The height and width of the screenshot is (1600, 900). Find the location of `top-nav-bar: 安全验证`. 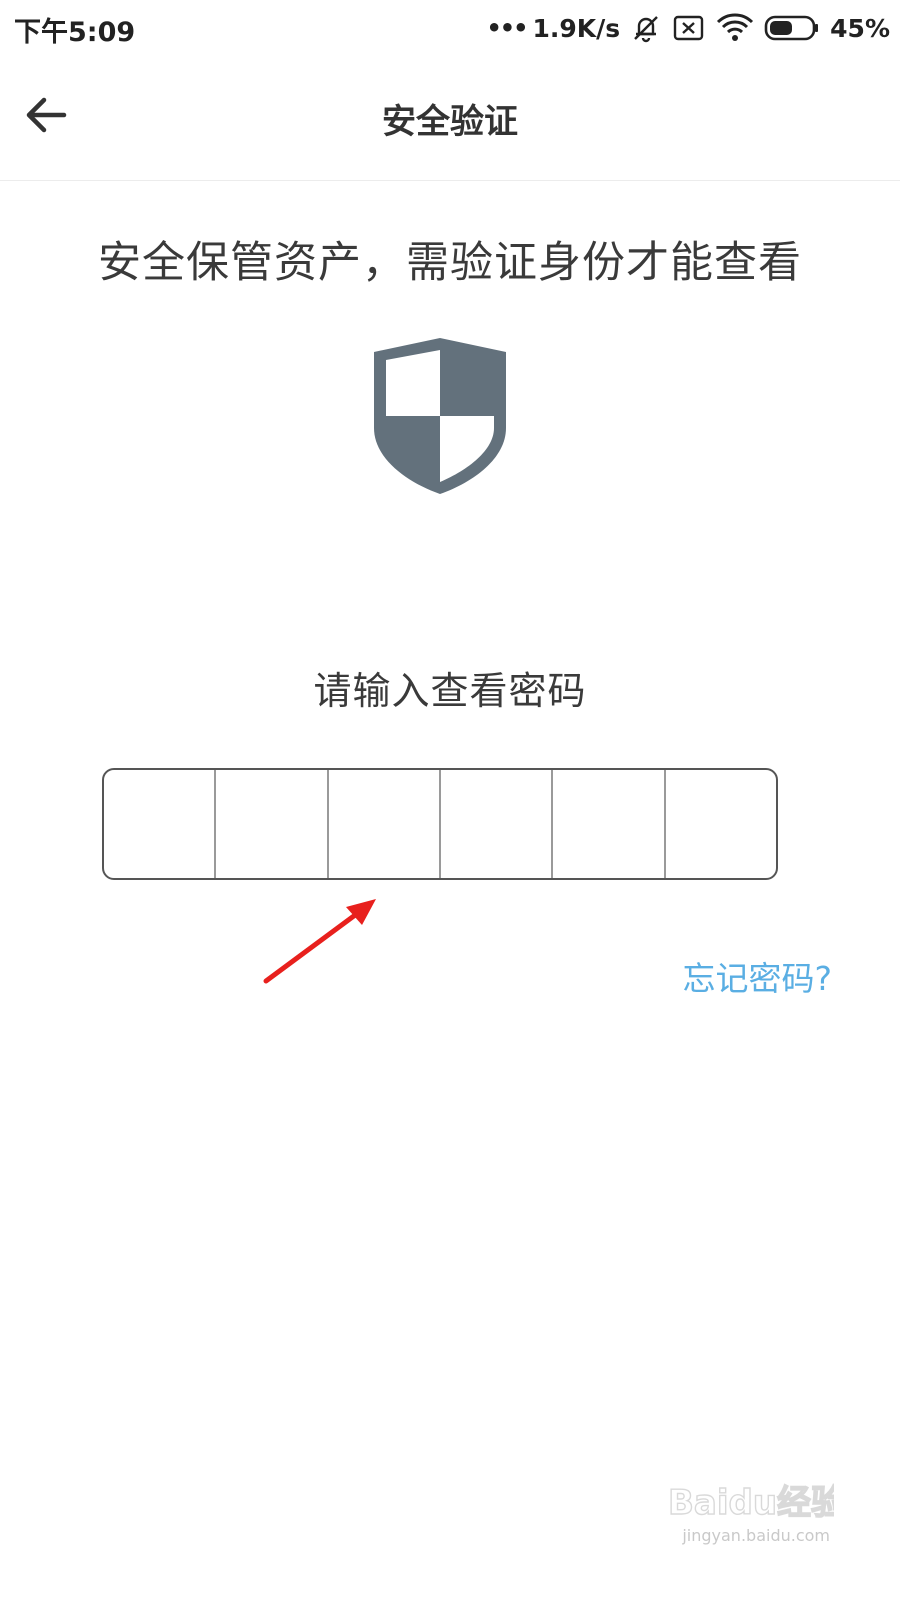

top-nav-bar: 安全验证 is located at coordinates (450, 118).